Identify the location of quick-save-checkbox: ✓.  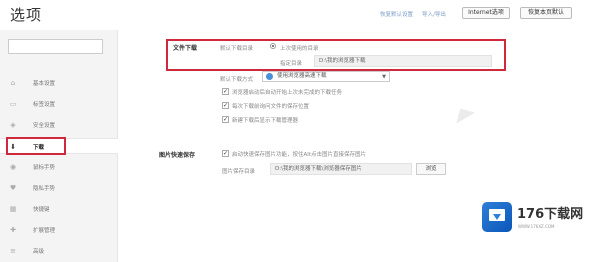
(225, 153).